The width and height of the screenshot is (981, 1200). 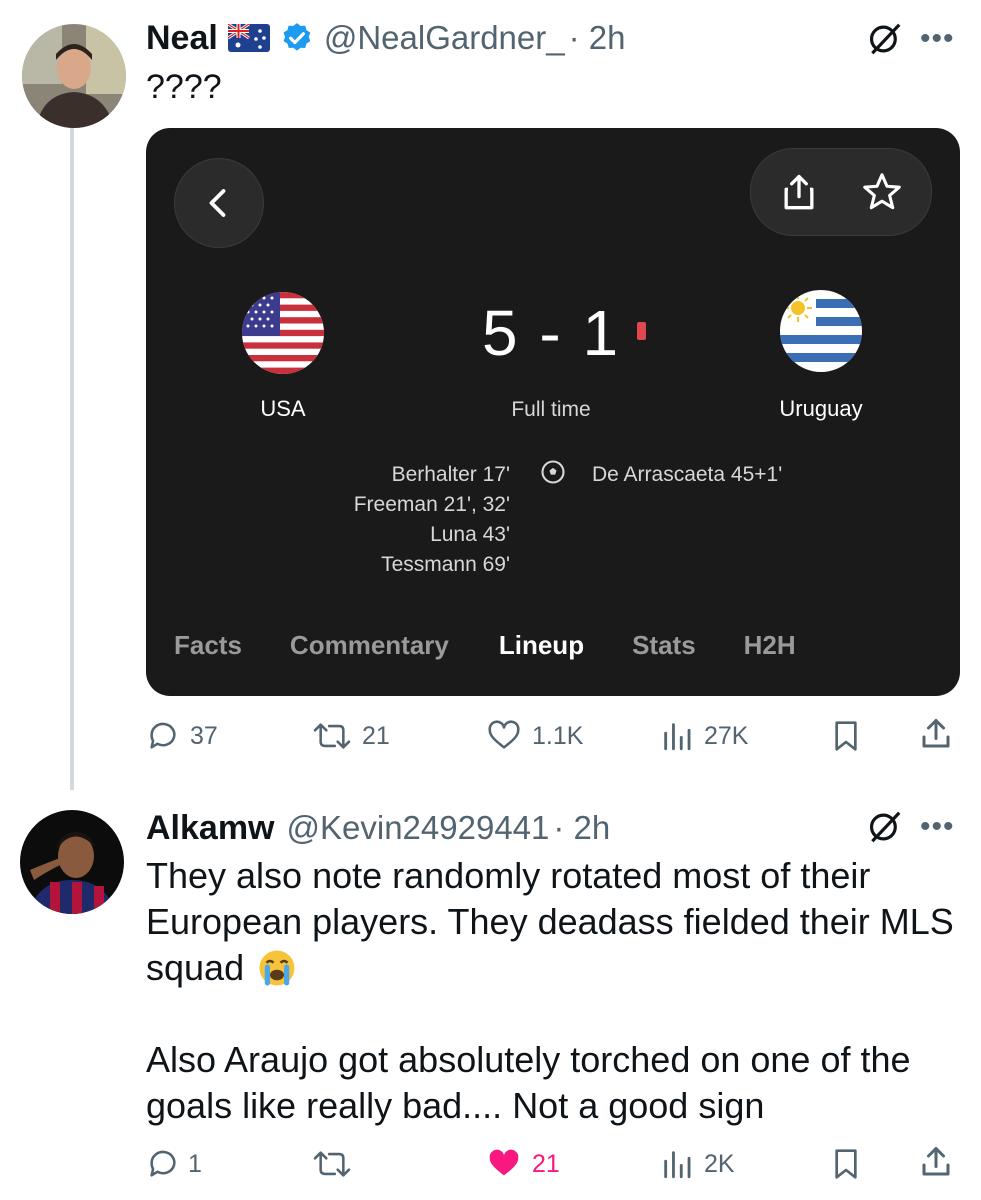 What do you see at coordinates (208, 645) in the screenshot?
I see `tab-facts: Facts` at bounding box center [208, 645].